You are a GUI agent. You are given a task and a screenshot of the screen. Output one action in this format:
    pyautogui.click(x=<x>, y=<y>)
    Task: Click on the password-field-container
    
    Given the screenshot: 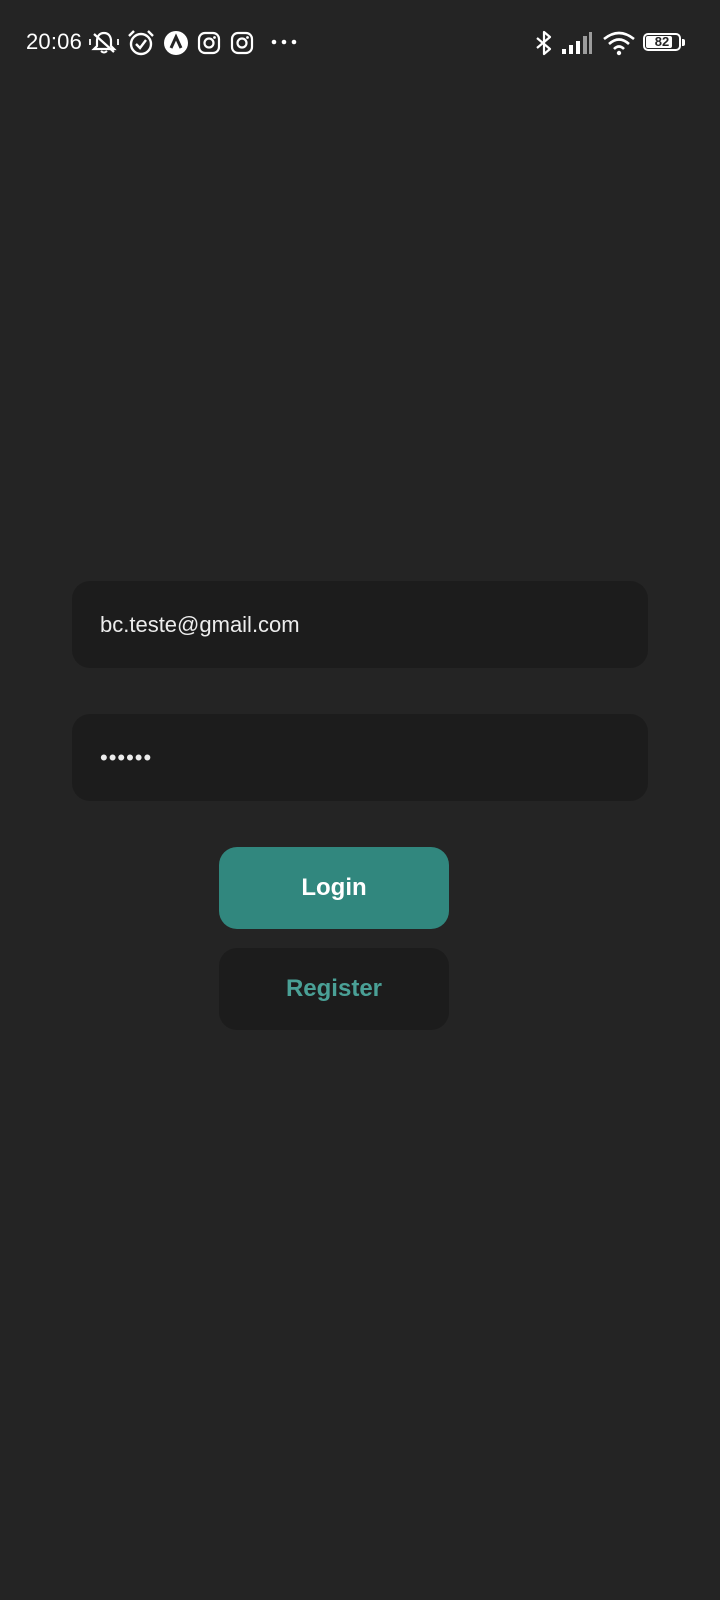 What is the action you would take?
    pyautogui.click(x=360, y=757)
    